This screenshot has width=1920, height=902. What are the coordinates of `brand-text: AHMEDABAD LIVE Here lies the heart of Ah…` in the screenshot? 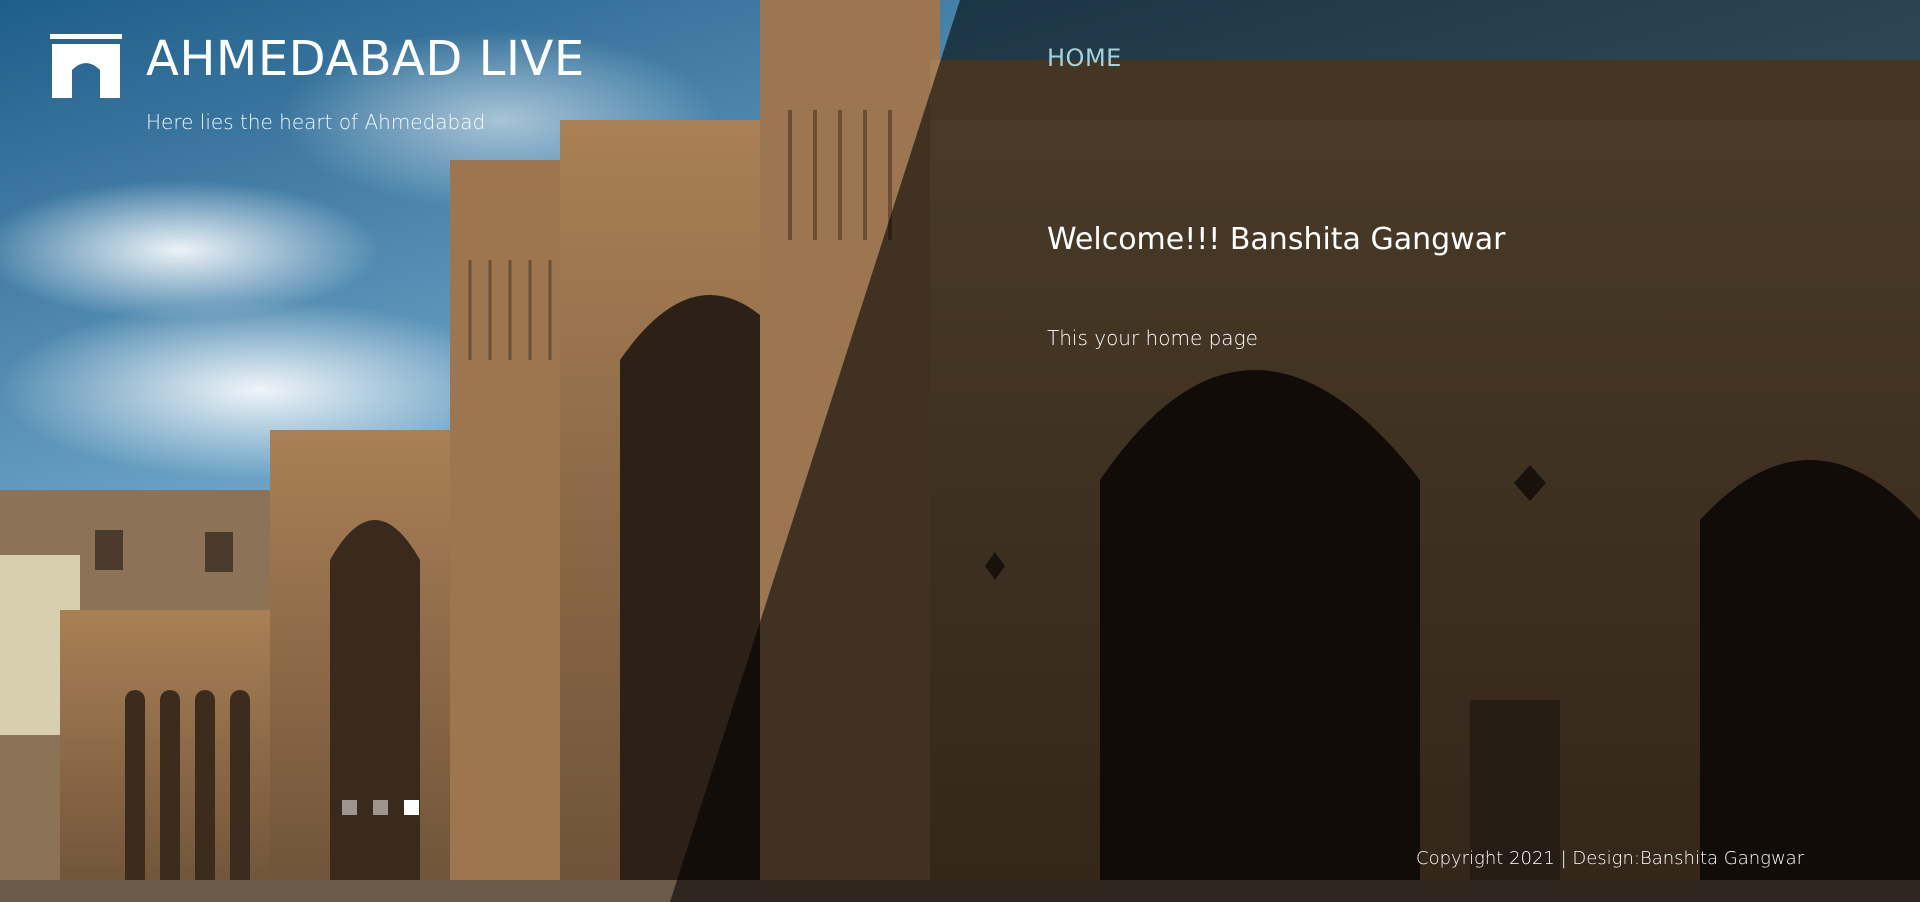 It's located at (365, 84).